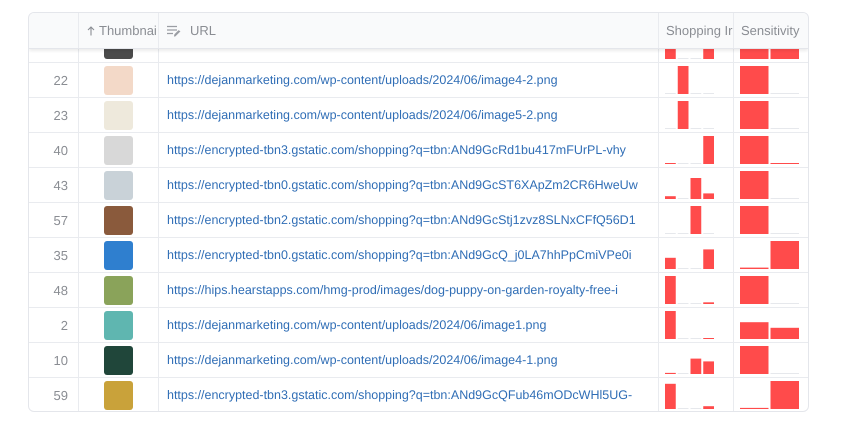 Image resolution: width=842 pixels, height=433 pixels. Describe the element at coordinates (61, 80) in the screenshot. I see `row-index: 22` at that location.